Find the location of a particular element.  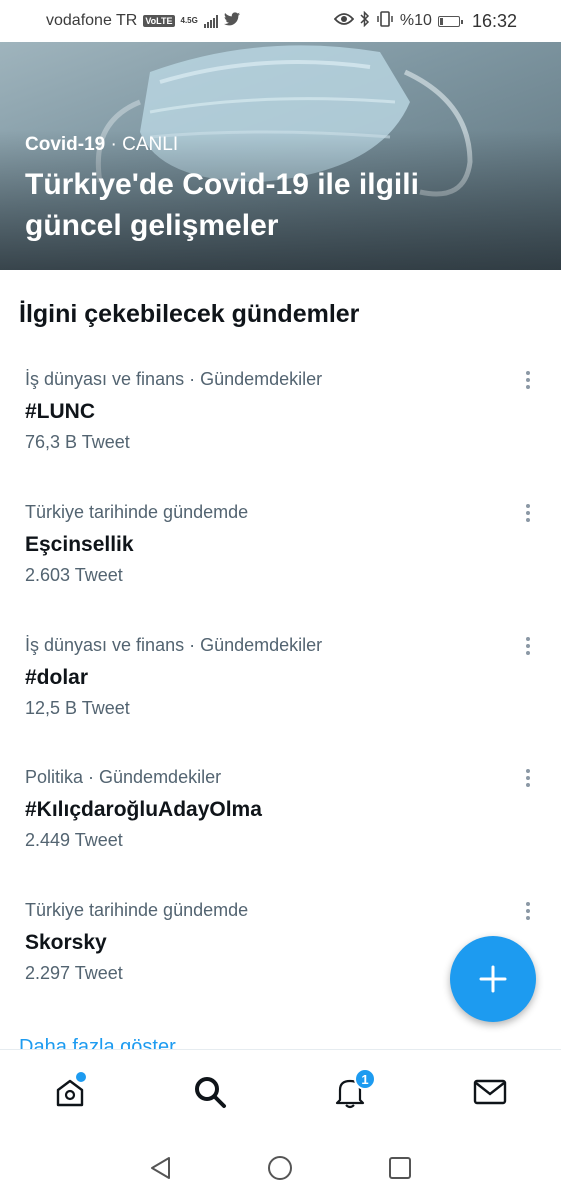

network-type: 4.5G is located at coordinates (189, 20).